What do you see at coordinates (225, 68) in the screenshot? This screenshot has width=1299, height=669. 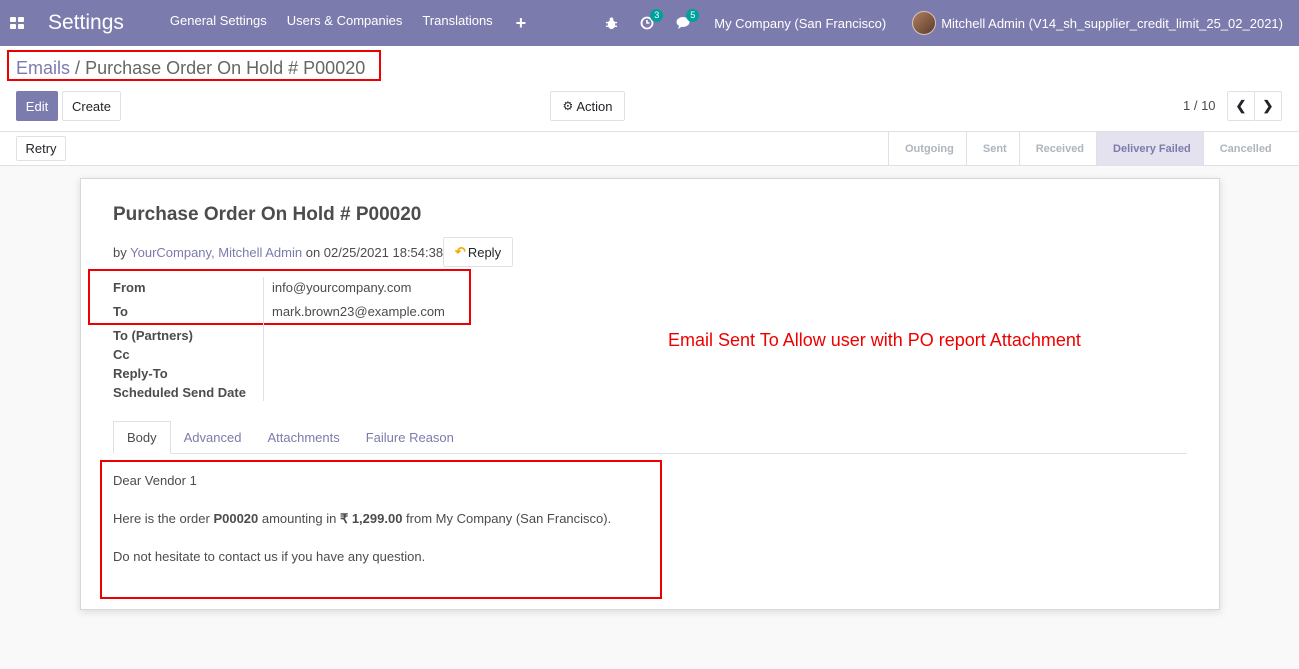 I see `breadcrumb-current: Purchase Order On Hold # P00020` at bounding box center [225, 68].